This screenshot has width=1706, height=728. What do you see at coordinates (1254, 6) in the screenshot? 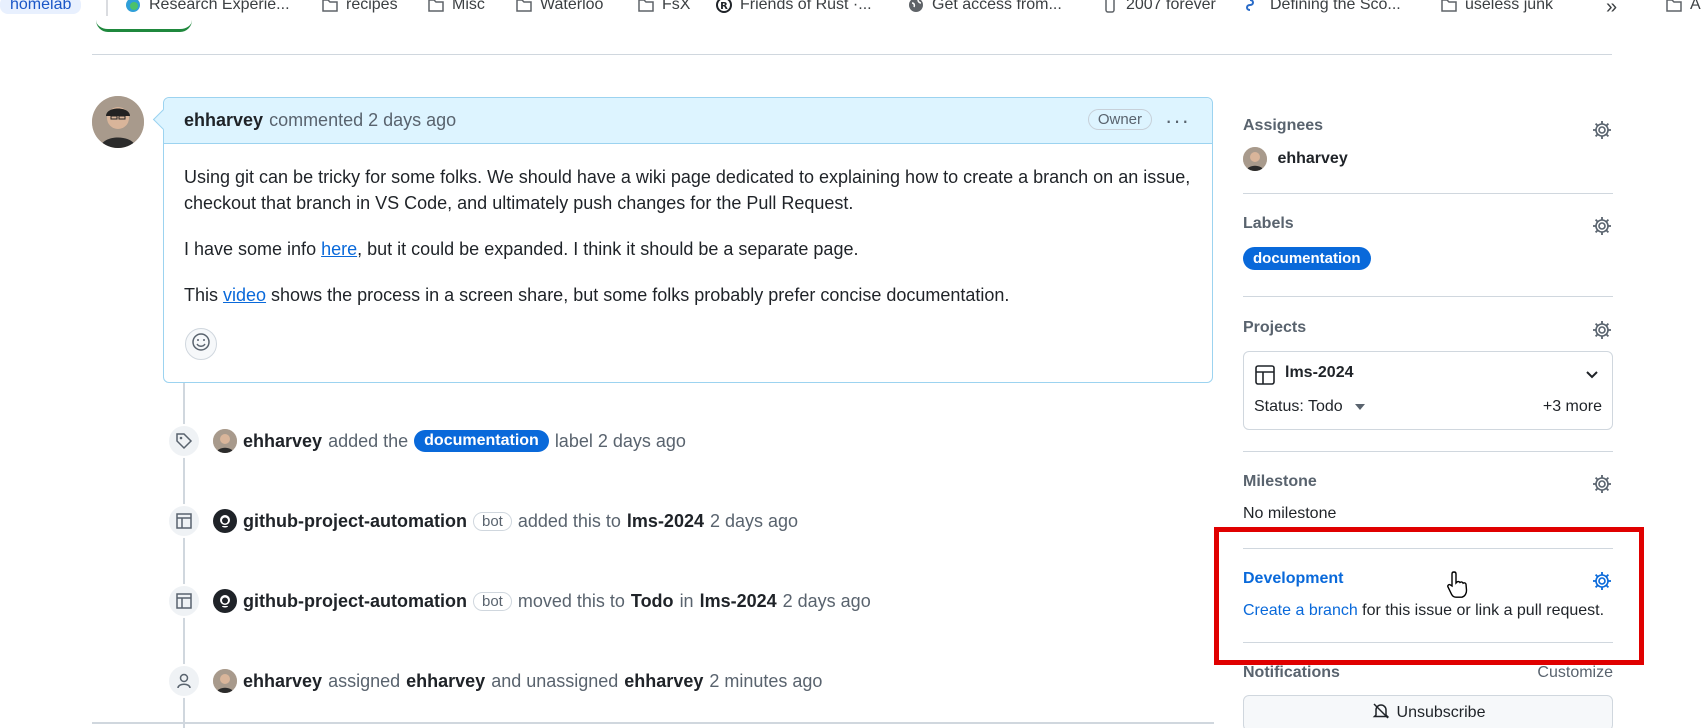
I see `link-icon` at bounding box center [1254, 6].